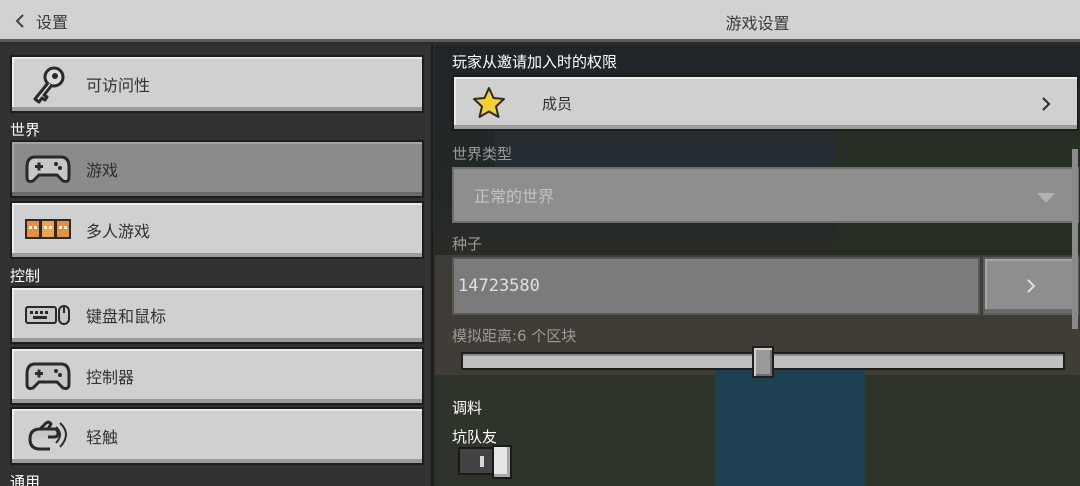  Describe the element at coordinates (52, 22) in the screenshot. I see `back-label: 设置` at that location.